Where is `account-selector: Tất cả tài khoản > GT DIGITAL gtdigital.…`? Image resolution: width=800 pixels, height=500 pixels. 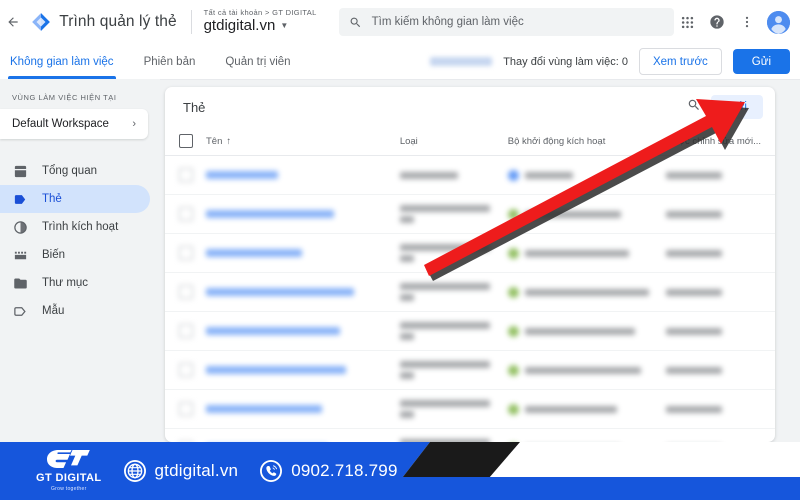 account-selector: Tất cả tài khoản > GT DIGITAL gtdigital.… is located at coordinates (260, 21).